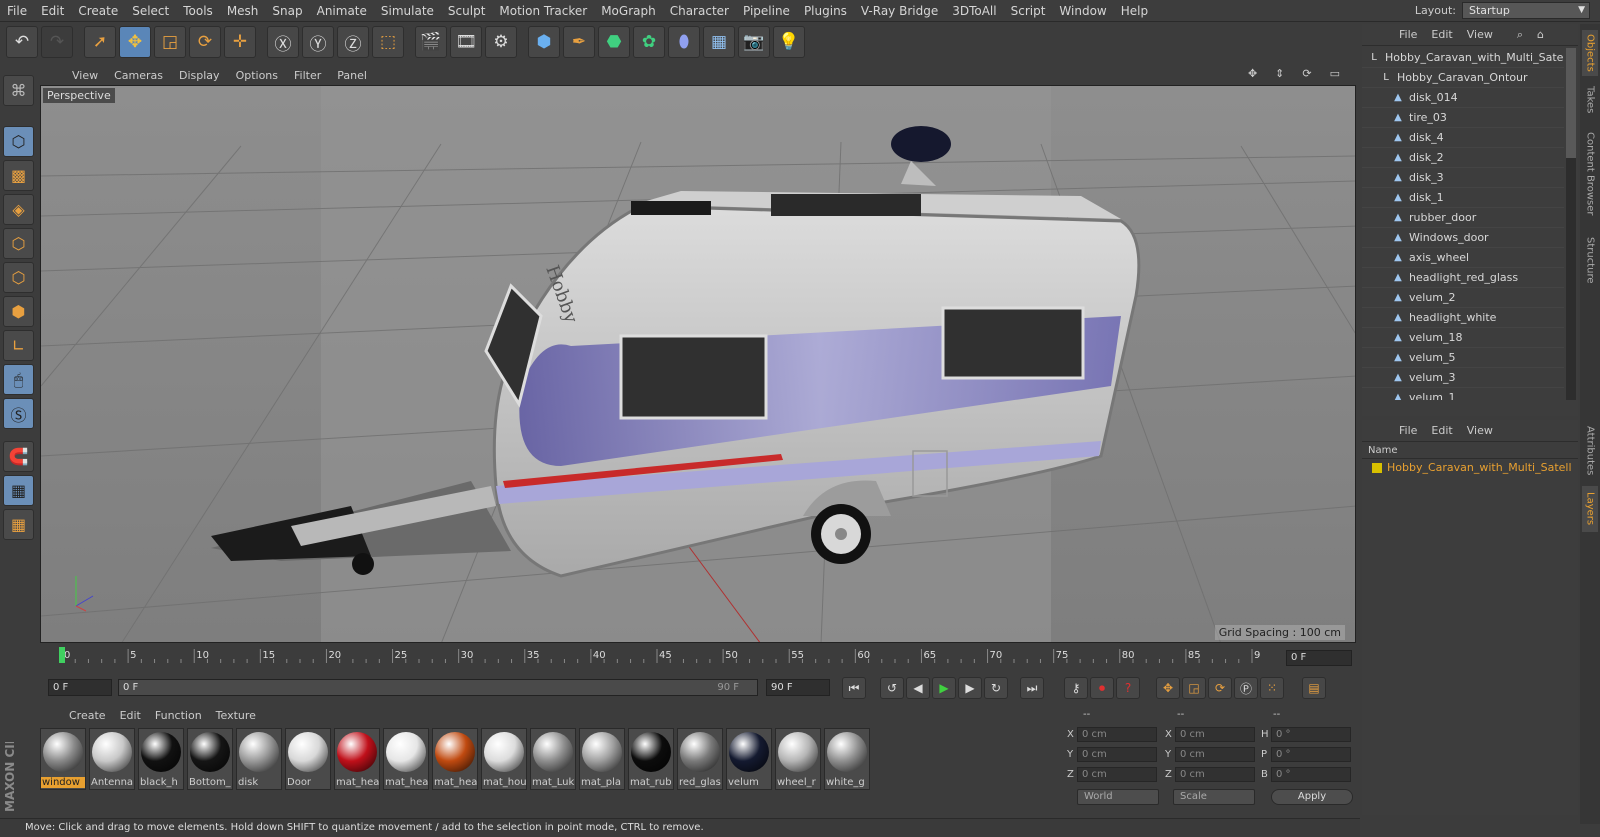  I want to click on object-row: ▲ velum_5, so click(1463, 358).